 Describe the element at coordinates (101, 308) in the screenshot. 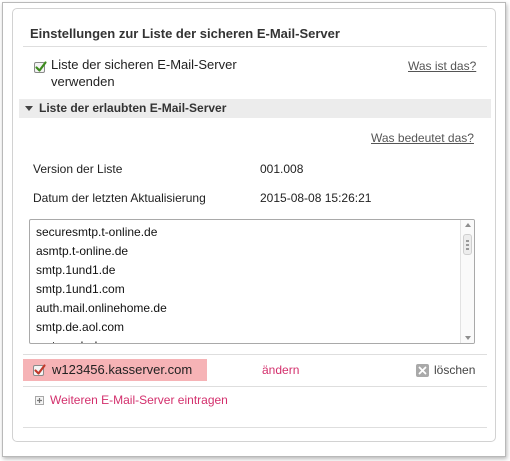

I see `list-item: auth.mail.onlinehome.de` at that location.